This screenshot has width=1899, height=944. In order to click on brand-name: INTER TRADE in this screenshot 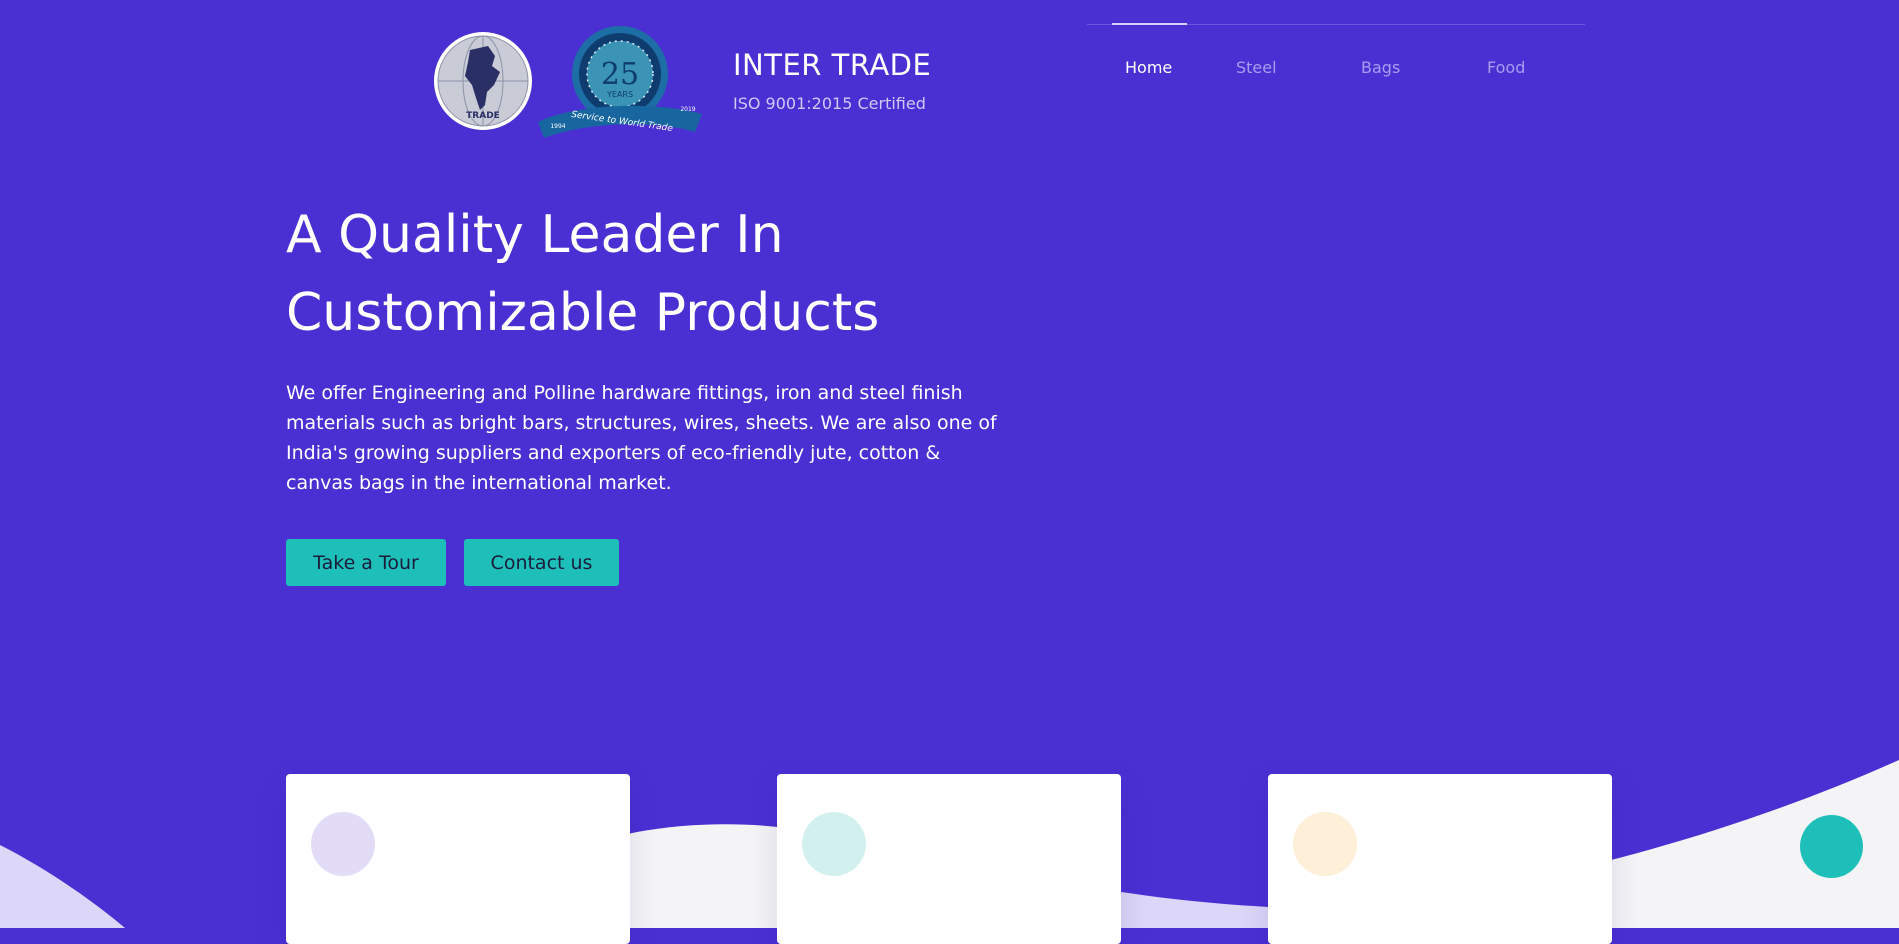, I will do `click(832, 65)`.